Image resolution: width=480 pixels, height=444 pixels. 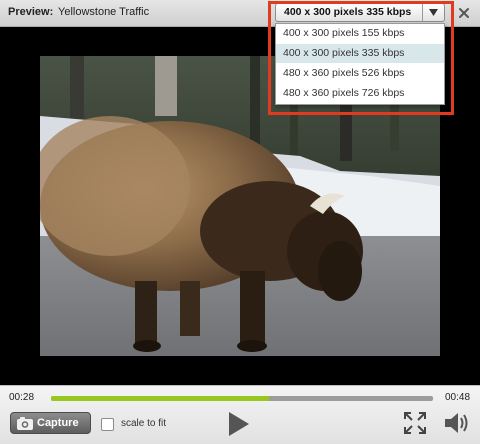 I want to click on quality-select: 400 x 300 pixels 335 kbps, so click(x=360, y=12).